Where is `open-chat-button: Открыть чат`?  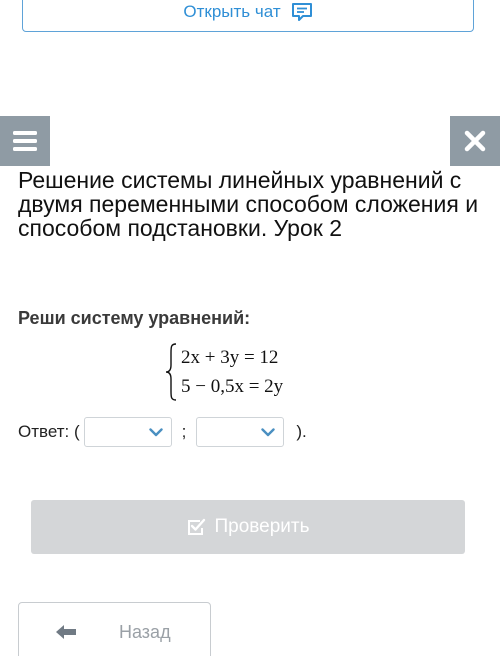
open-chat-button: Открыть чат is located at coordinates (248, 16).